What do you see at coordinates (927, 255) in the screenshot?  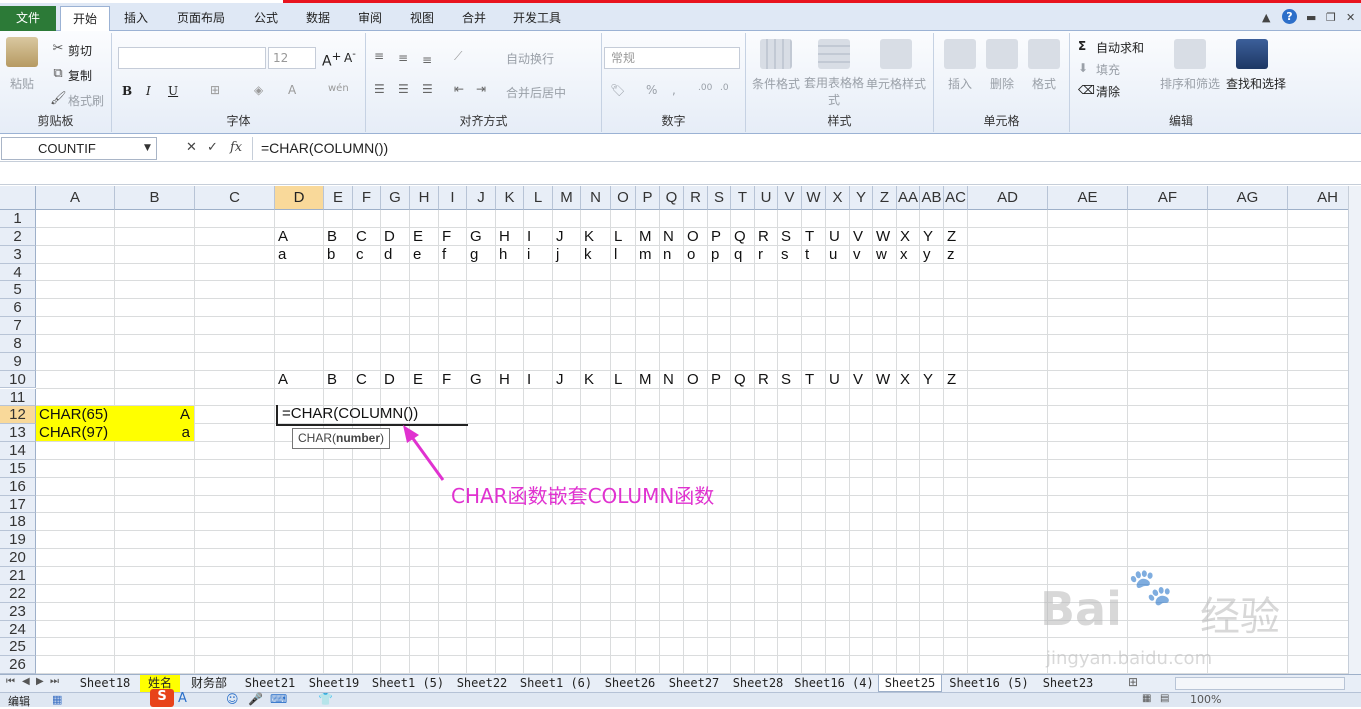 I see `cell-row3: y` at bounding box center [927, 255].